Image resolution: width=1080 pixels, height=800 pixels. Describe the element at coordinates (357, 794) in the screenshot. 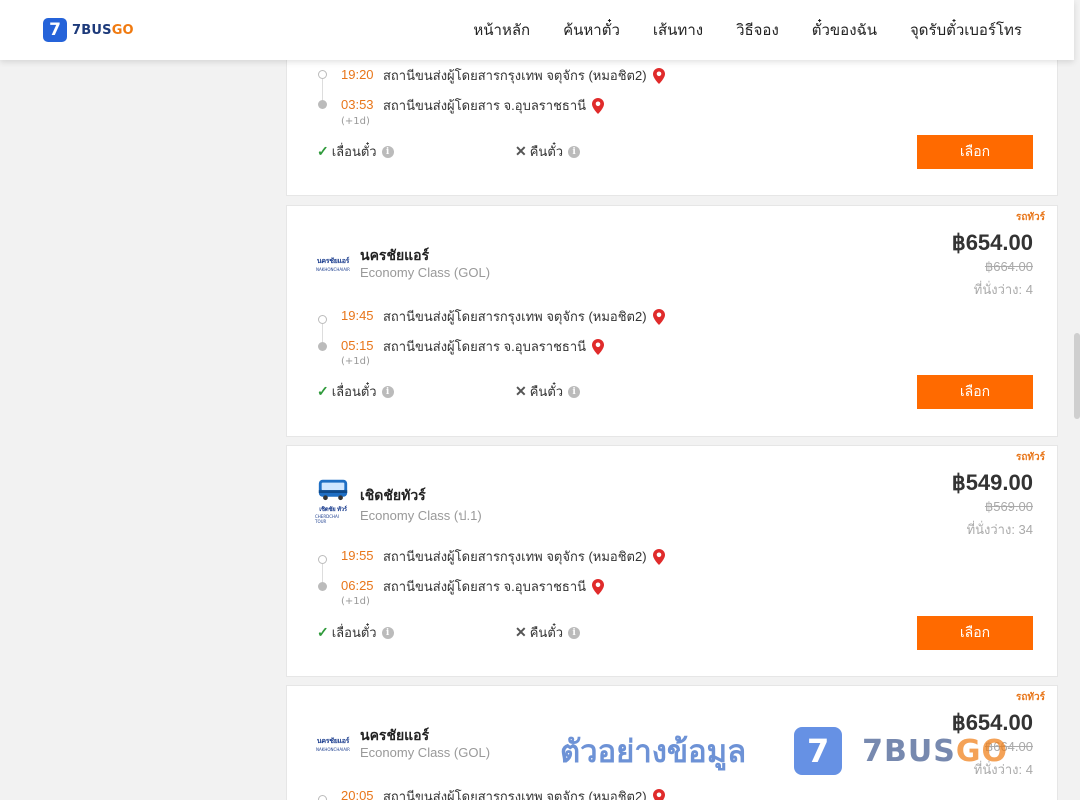

I see `depart-time: 20:05` at that location.